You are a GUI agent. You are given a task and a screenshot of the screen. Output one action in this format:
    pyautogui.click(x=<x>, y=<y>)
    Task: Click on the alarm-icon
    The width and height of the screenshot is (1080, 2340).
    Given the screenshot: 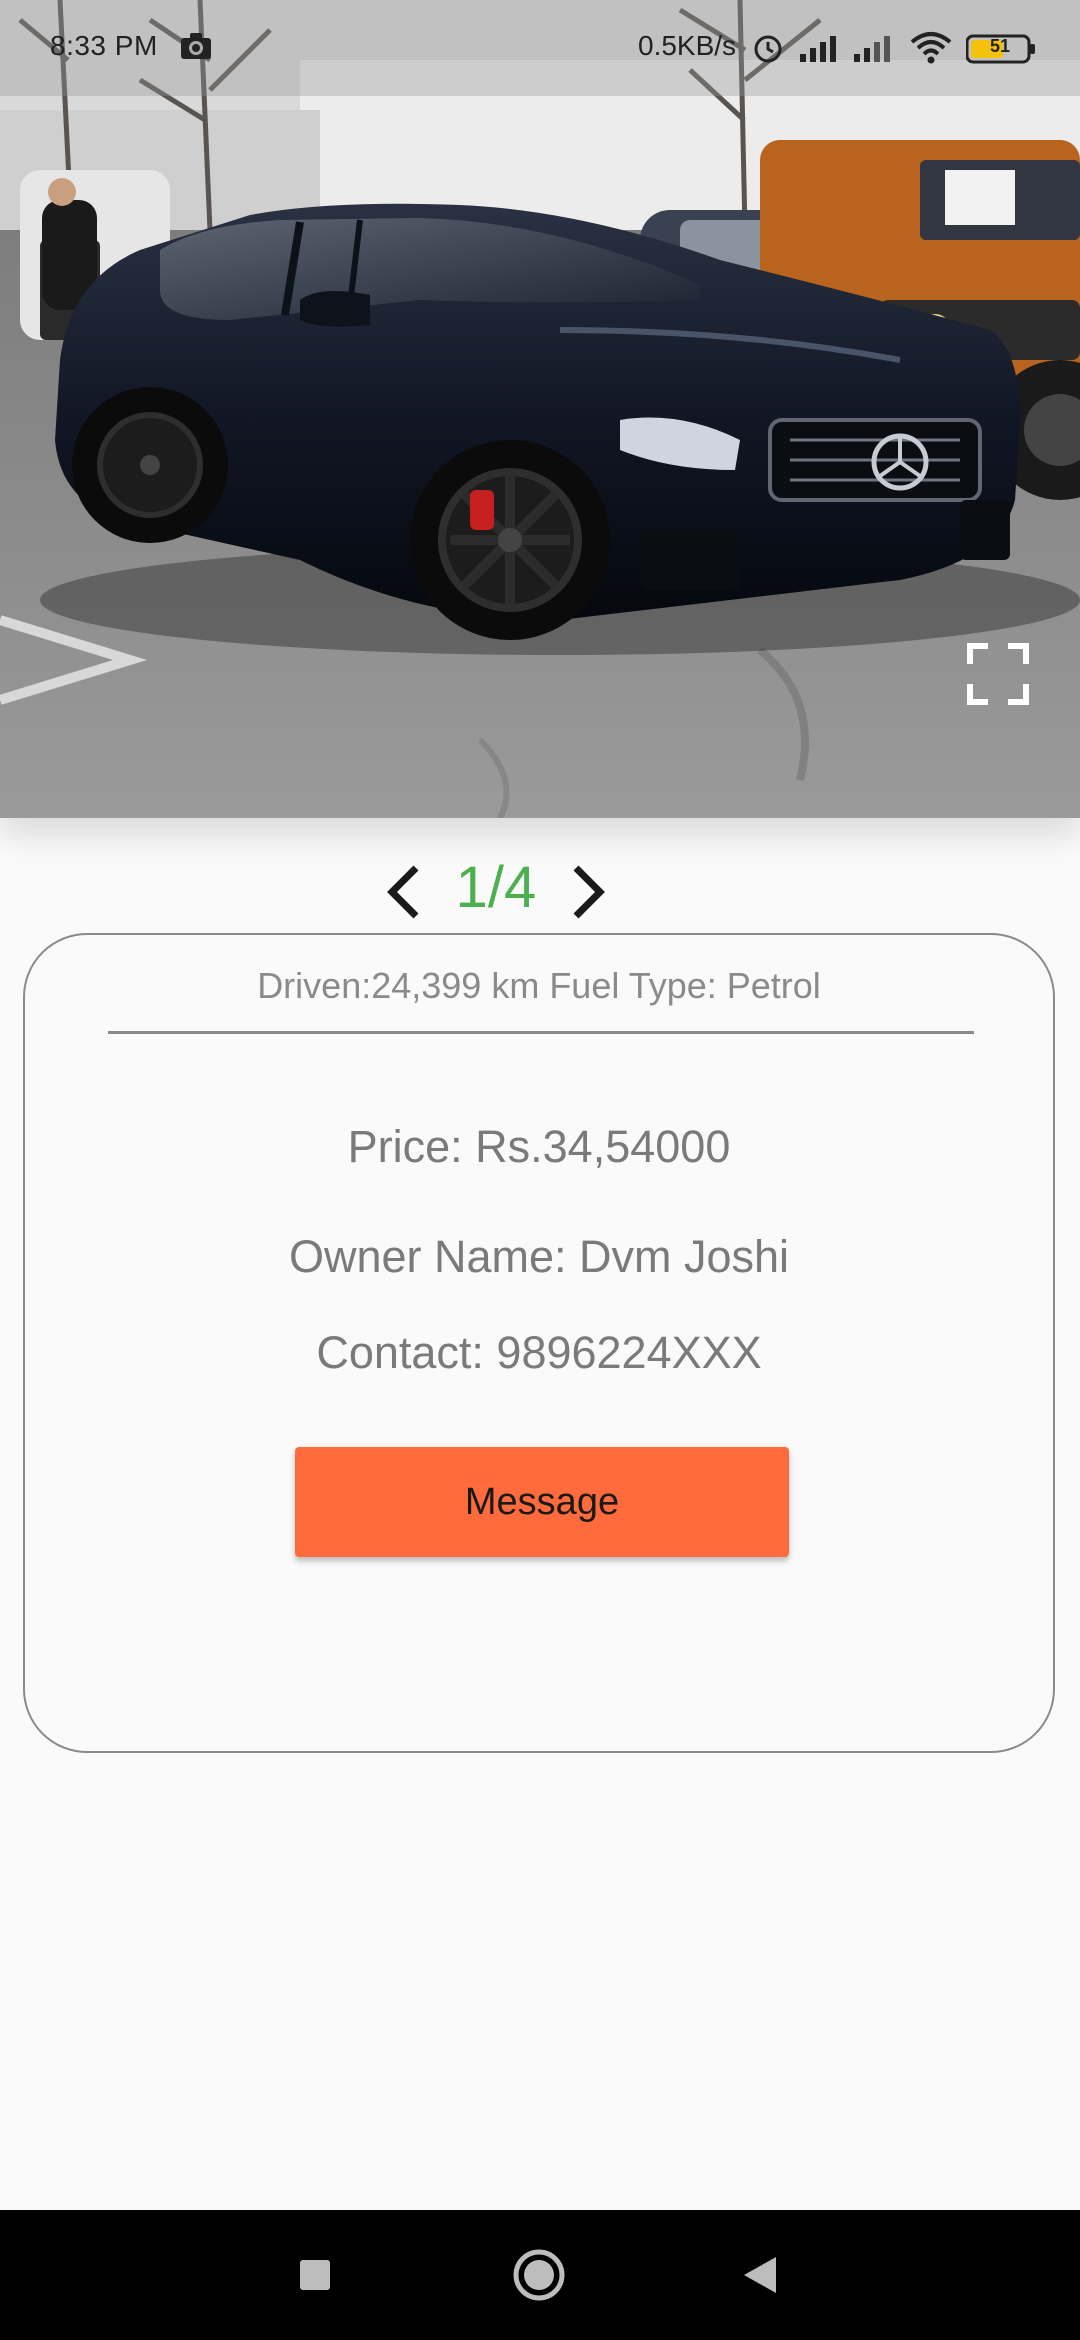 What is the action you would take?
    pyautogui.click(x=768, y=51)
    